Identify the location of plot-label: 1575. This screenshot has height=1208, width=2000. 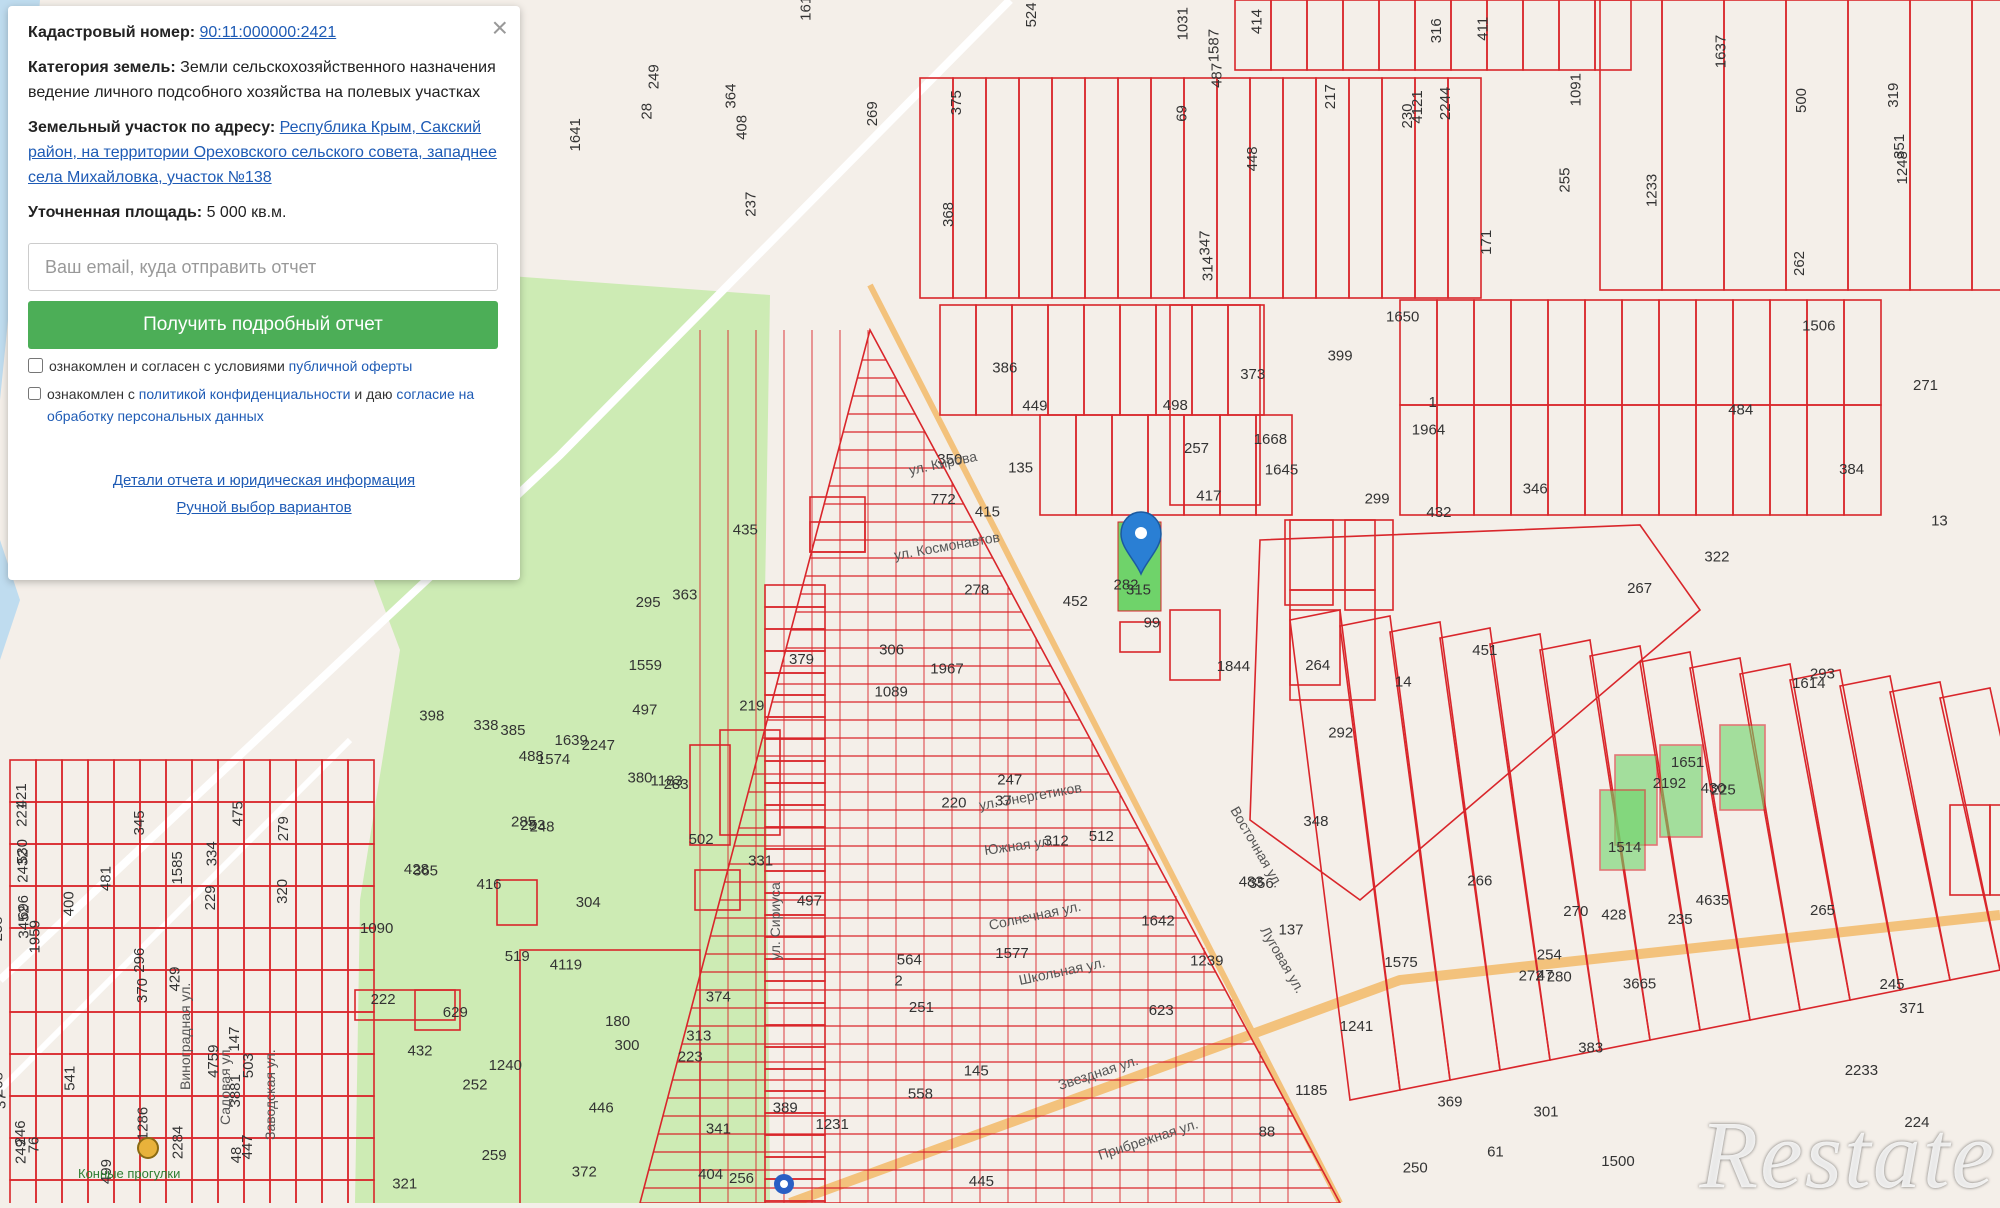
(1400, 962).